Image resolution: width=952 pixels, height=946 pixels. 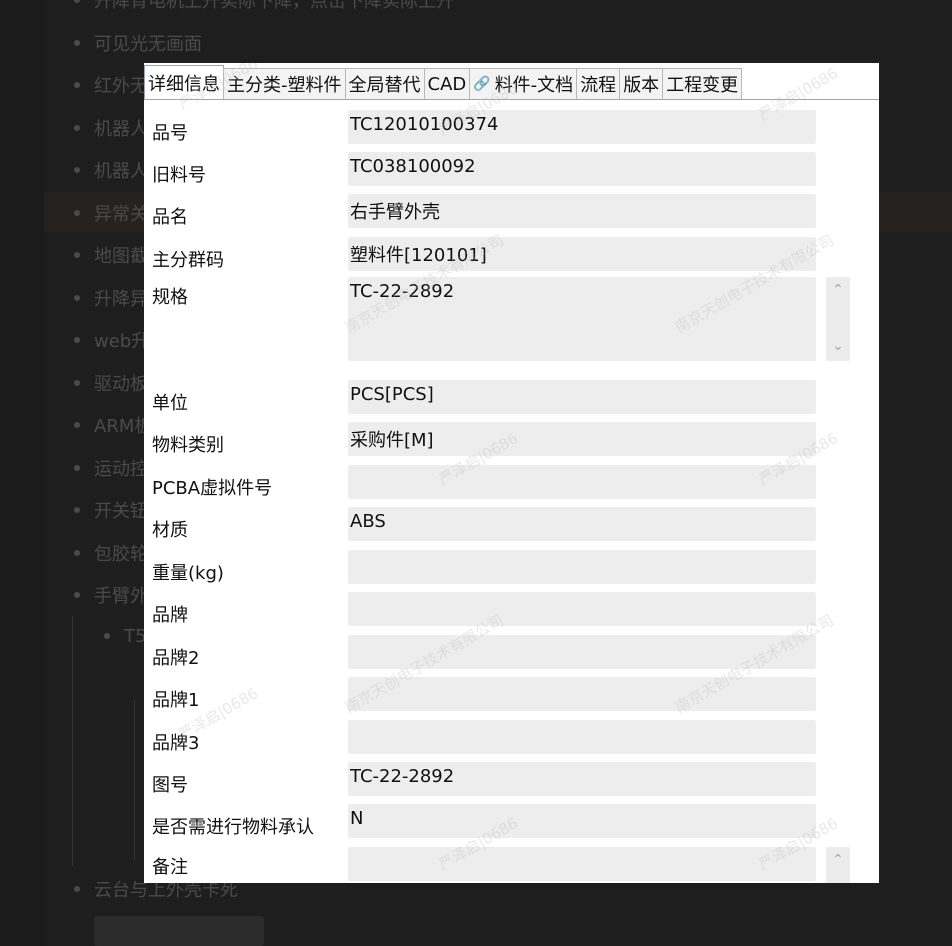 What do you see at coordinates (170, 217) in the screenshot?
I see `field-label: 品名` at bounding box center [170, 217].